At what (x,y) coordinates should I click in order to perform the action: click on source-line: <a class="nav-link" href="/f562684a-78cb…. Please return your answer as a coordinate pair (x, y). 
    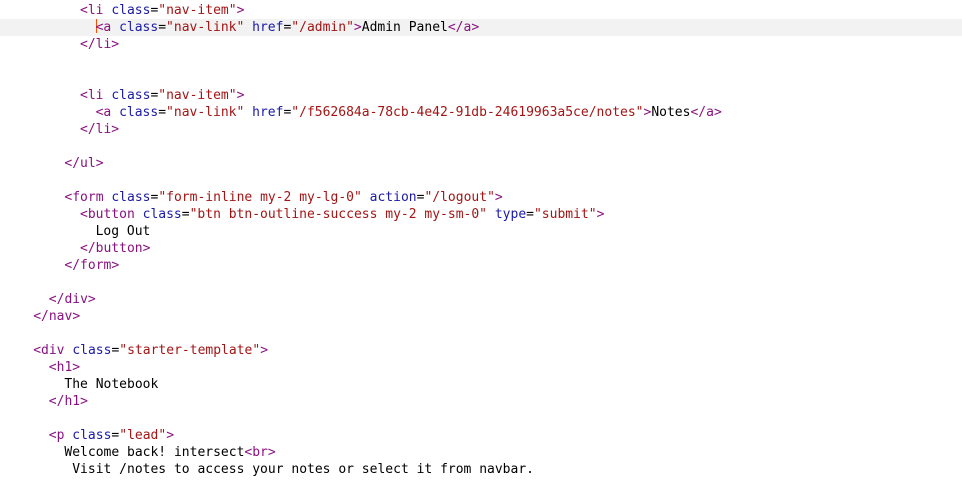
    Looking at the image, I should click on (481, 112).